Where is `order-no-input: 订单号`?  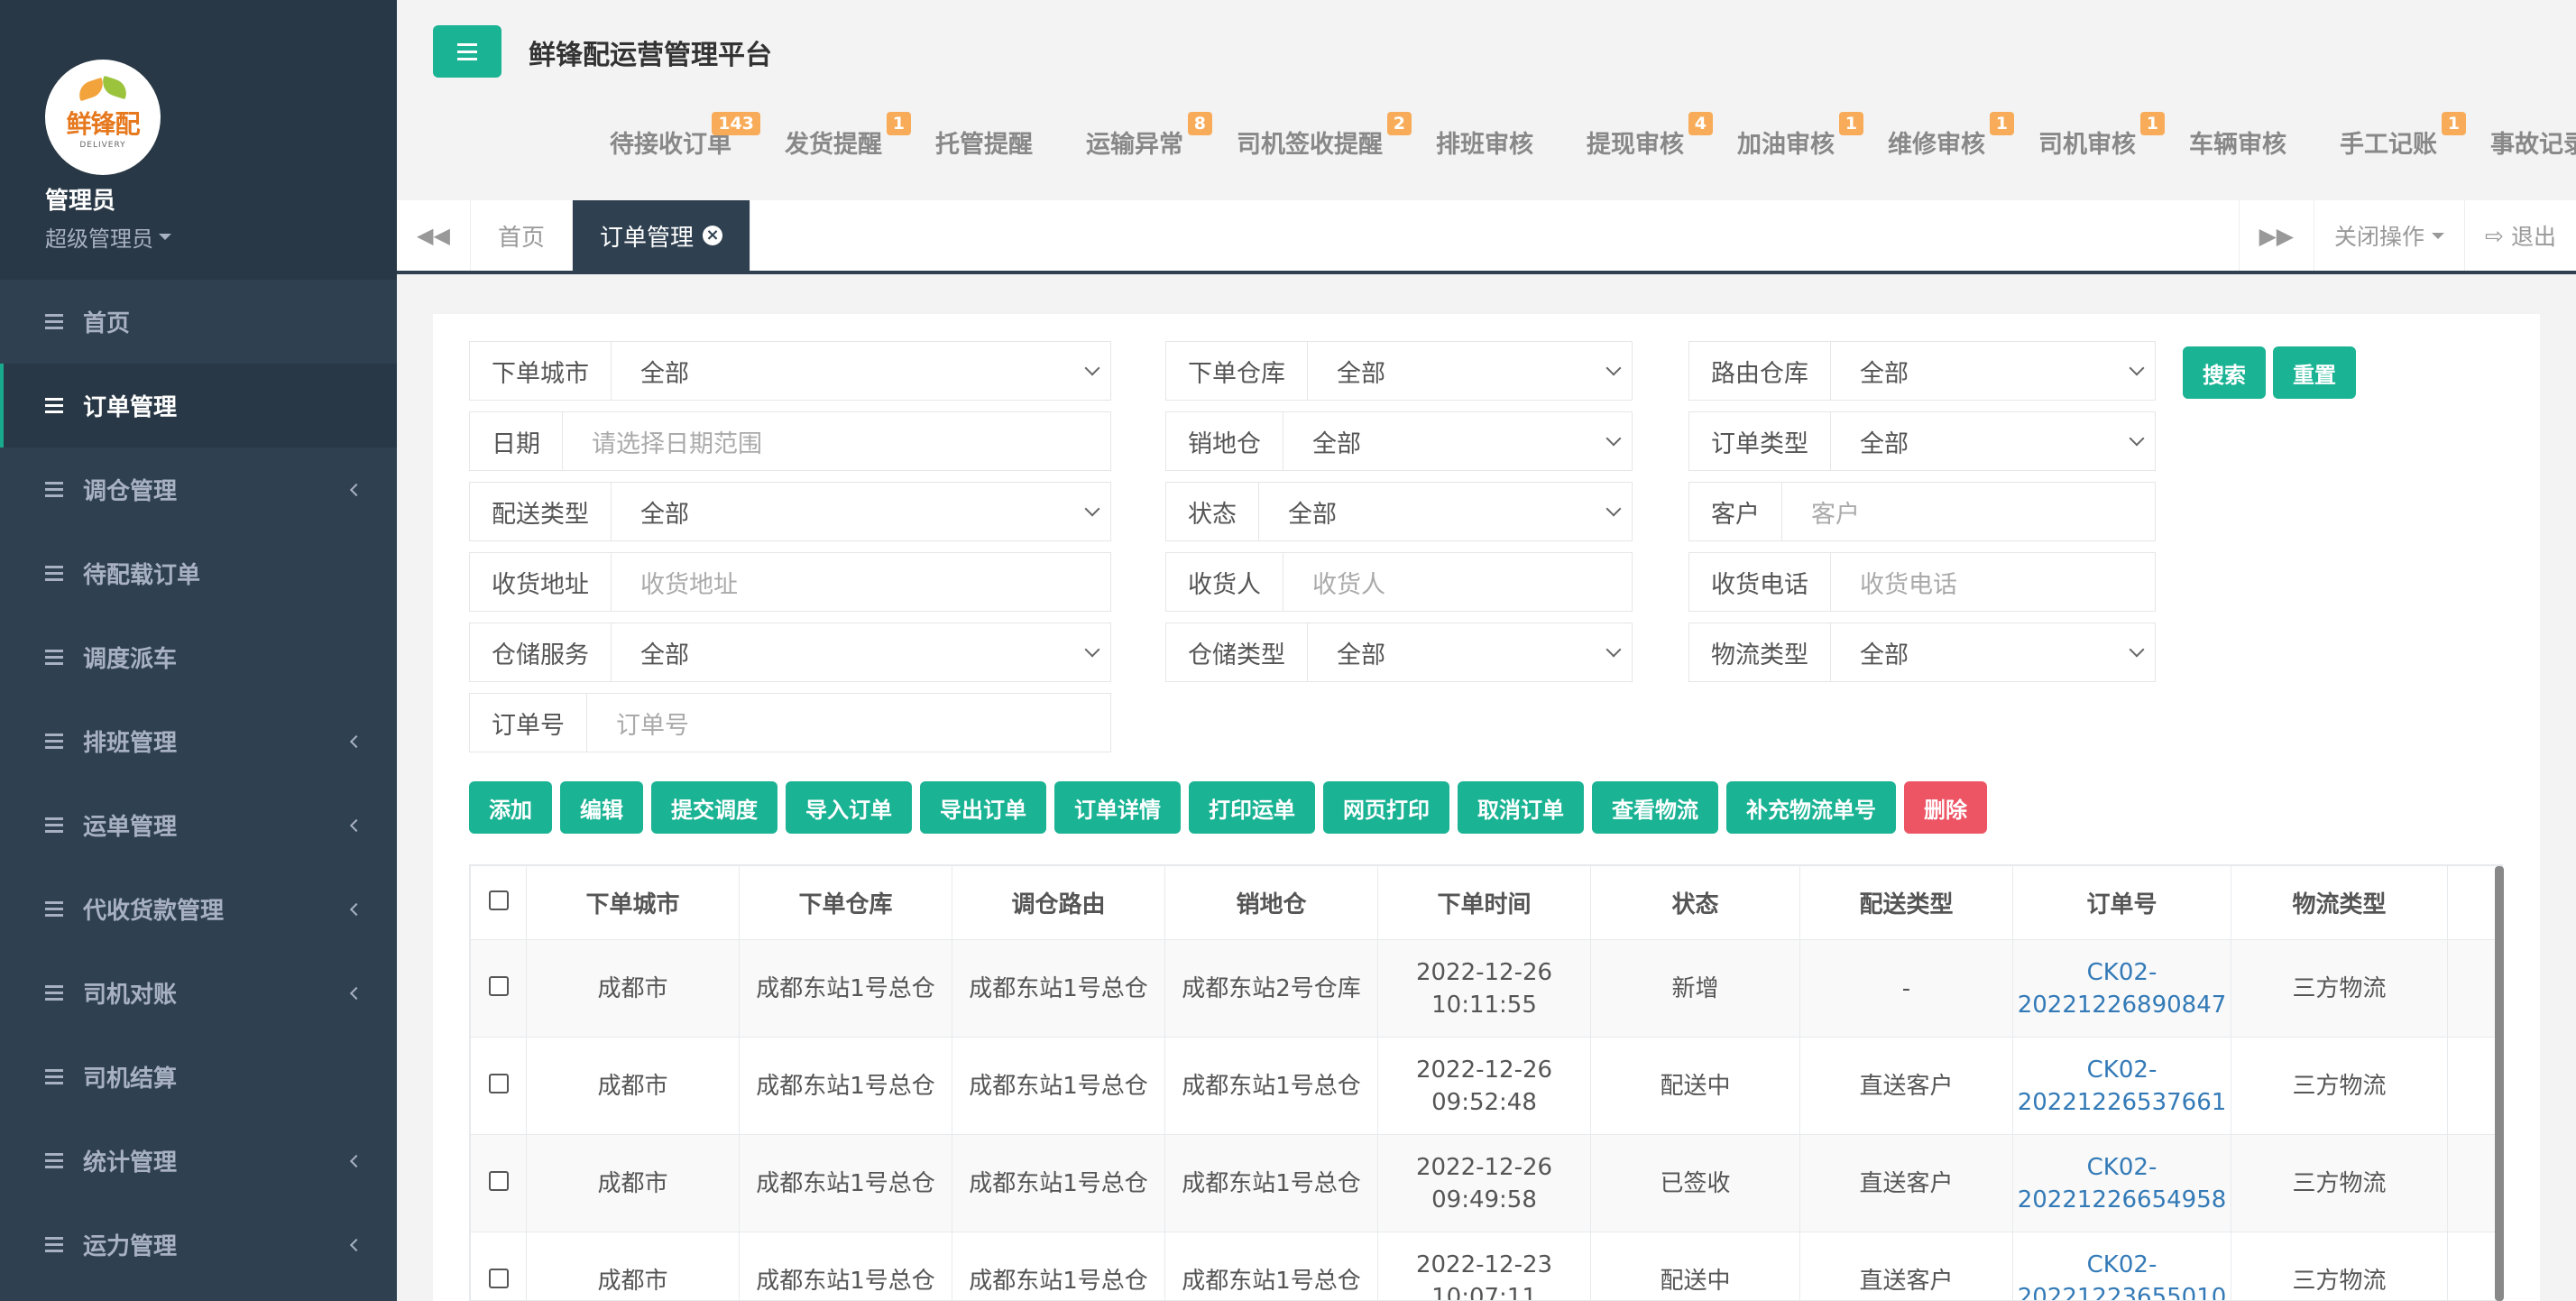 order-no-input: 订单号 is located at coordinates (848, 723).